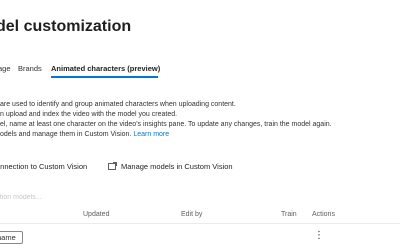 The image size is (400, 250). I want to click on manage-models-button: Manage models in Custom Vision, so click(170, 166).